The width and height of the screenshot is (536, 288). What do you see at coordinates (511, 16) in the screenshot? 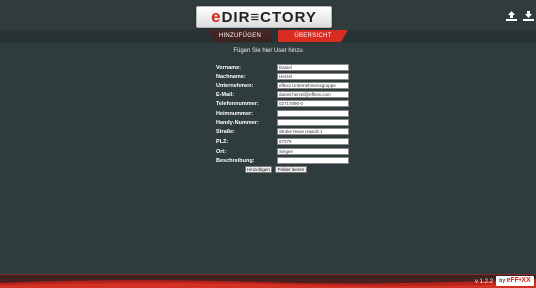
I see `upload-icon` at bounding box center [511, 16].